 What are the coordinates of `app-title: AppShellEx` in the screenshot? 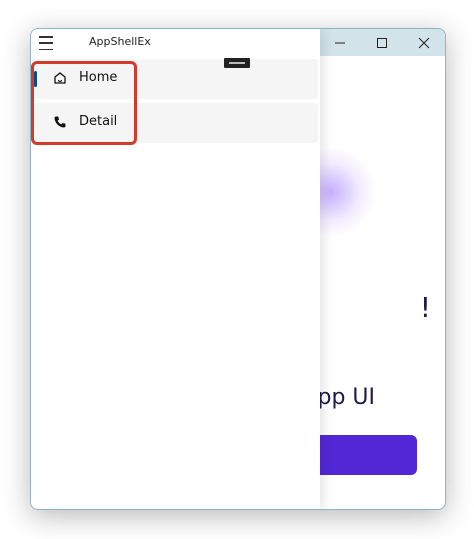 It's located at (120, 41).